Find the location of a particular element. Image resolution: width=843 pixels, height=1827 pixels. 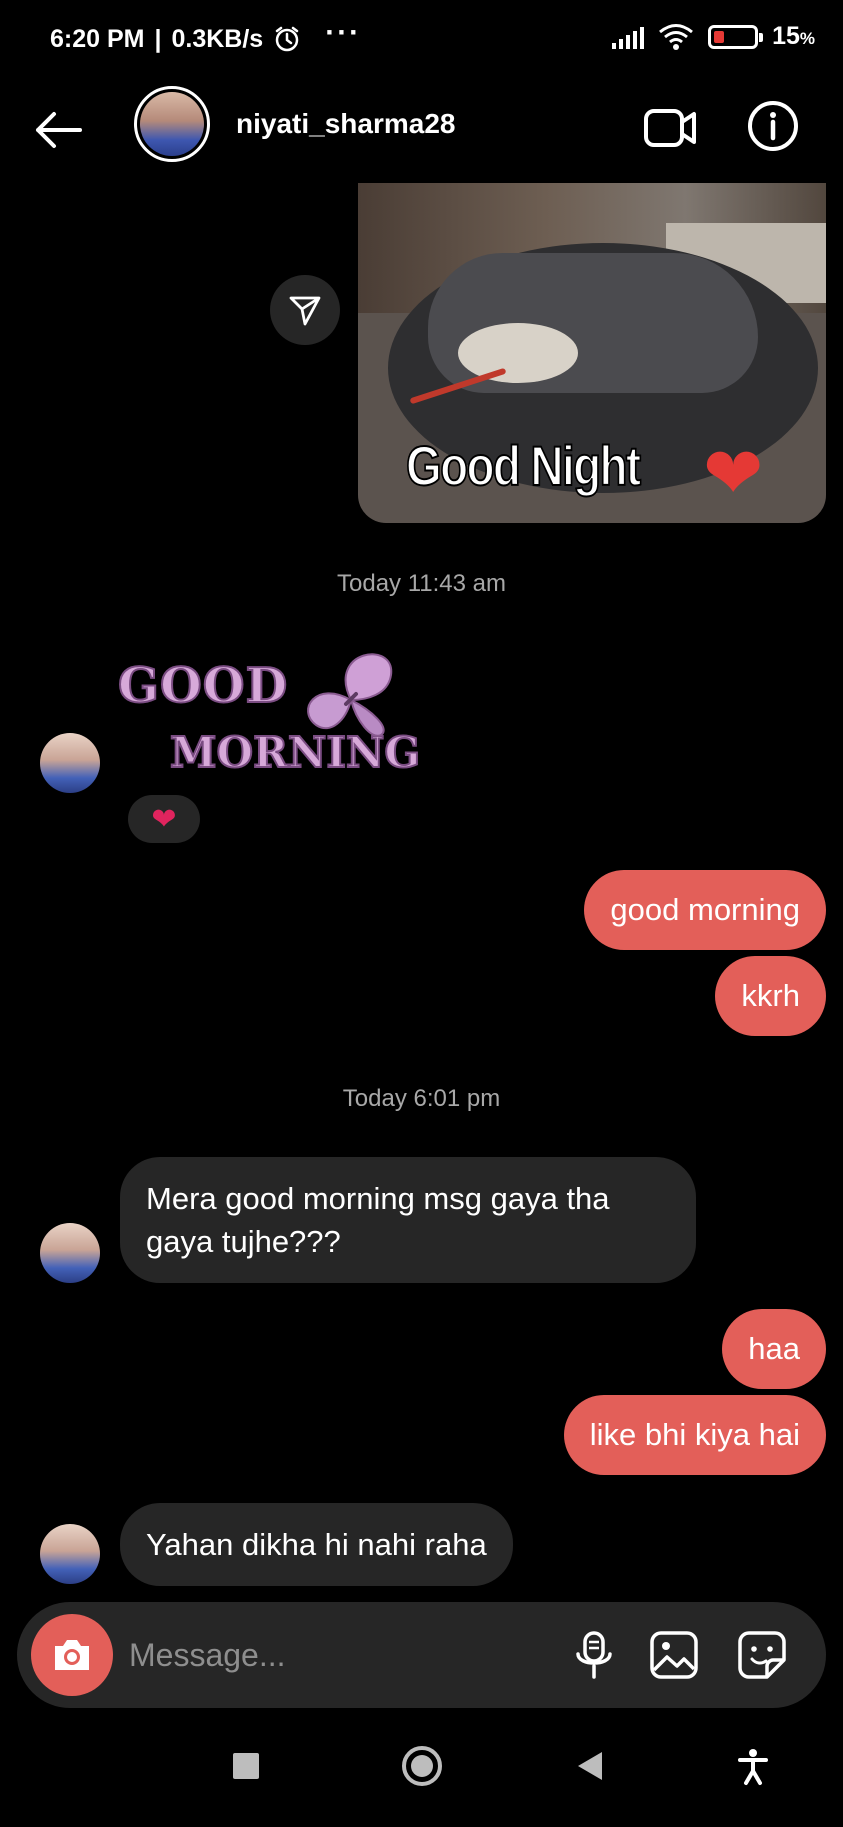

arrow-left-icon is located at coordinates (59, 130).